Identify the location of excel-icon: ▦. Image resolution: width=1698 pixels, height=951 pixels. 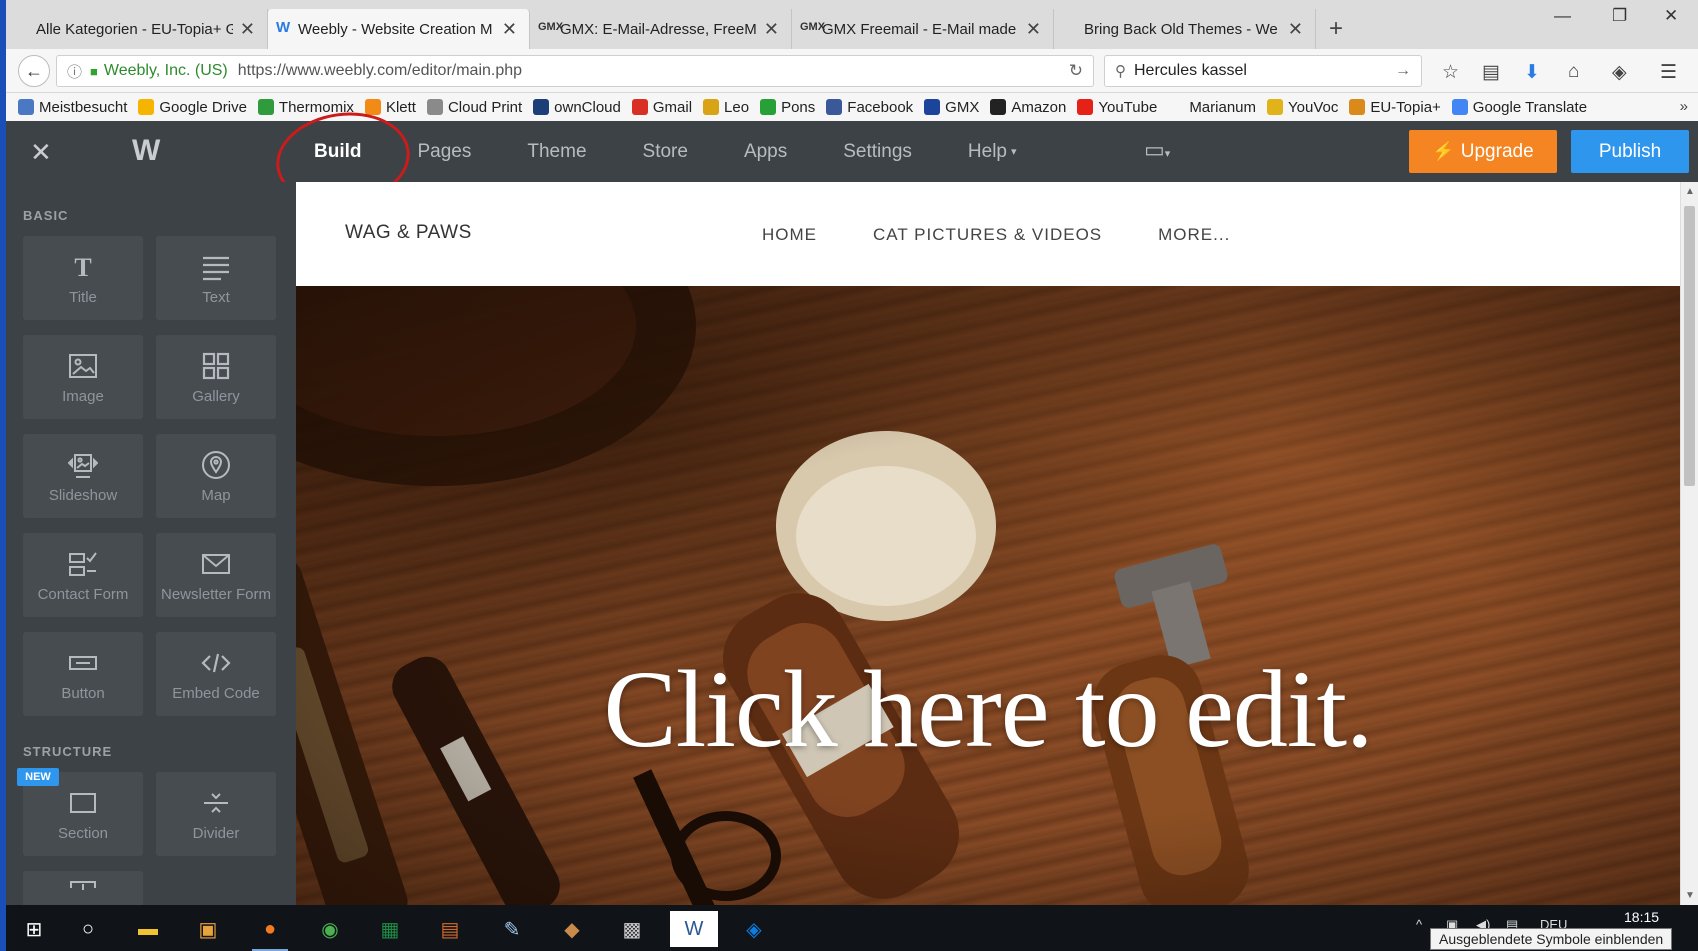
(390, 929).